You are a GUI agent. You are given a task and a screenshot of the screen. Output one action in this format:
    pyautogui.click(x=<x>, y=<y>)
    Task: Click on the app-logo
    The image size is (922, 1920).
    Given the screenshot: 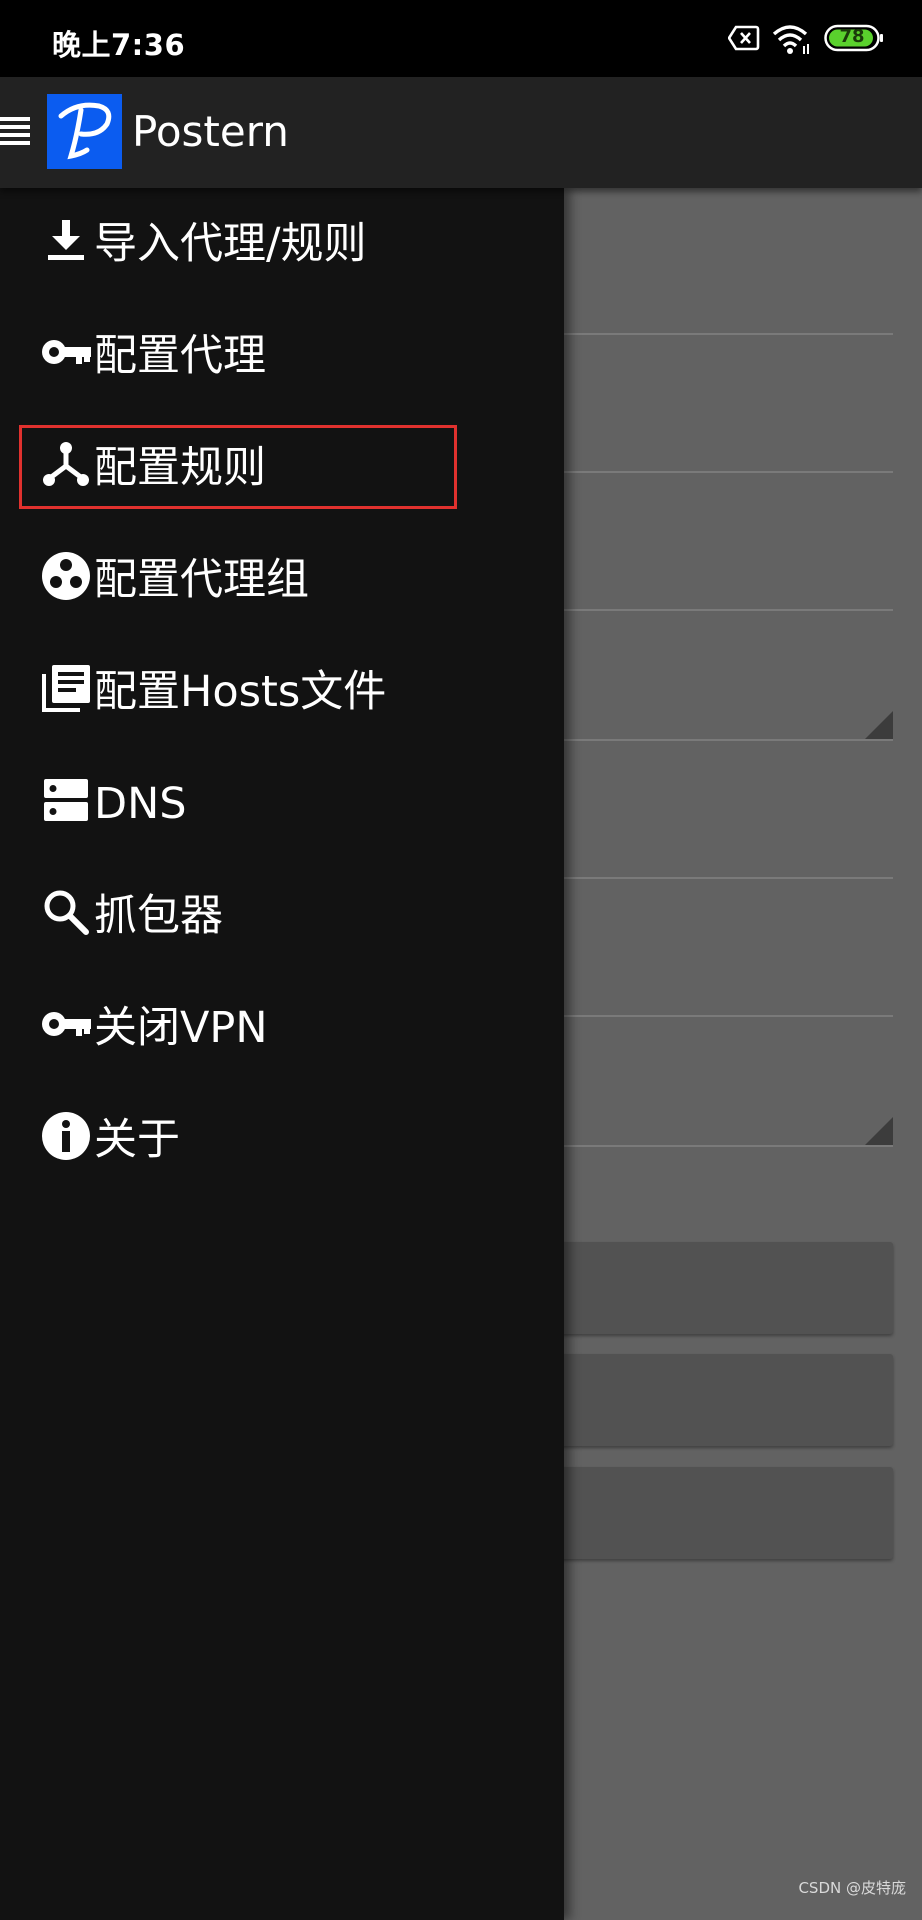 What is the action you would take?
    pyautogui.click(x=84, y=131)
    